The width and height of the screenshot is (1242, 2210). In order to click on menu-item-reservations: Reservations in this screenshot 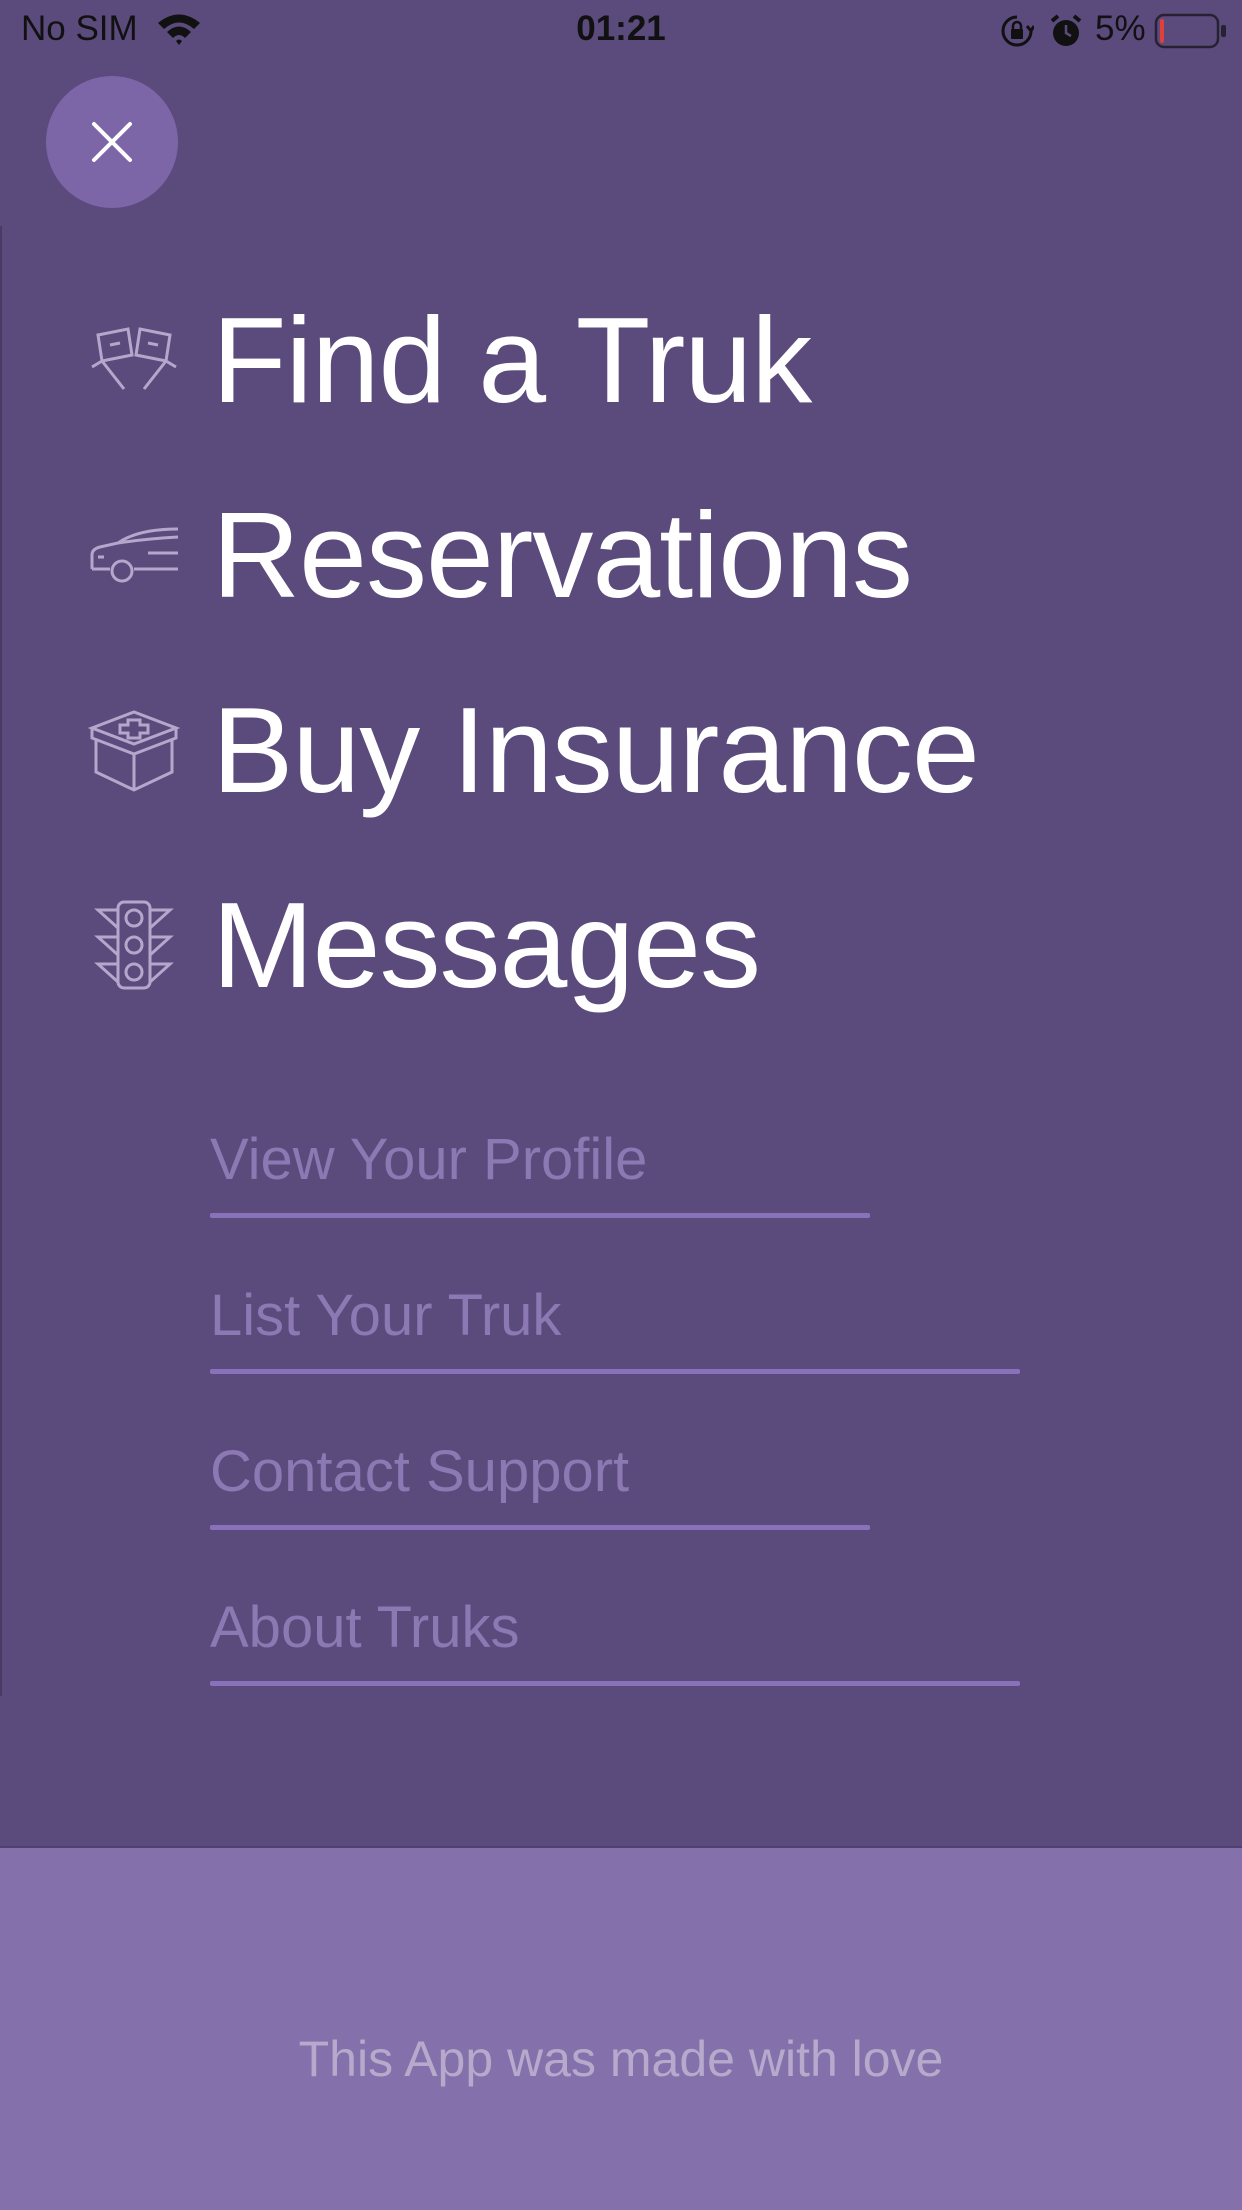, I will do `click(588, 555)`.